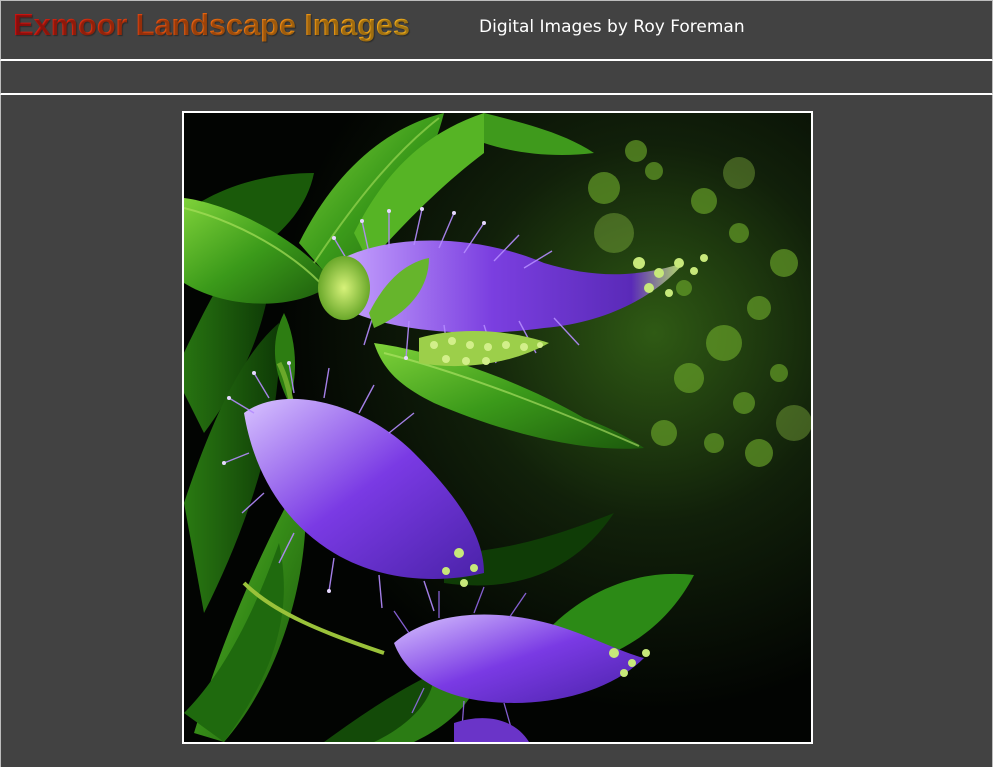 The image size is (993, 767). Describe the element at coordinates (612, 27) in the screenshot. I see `site-subtitle: Digital Images by Roy Foreman` at that location.